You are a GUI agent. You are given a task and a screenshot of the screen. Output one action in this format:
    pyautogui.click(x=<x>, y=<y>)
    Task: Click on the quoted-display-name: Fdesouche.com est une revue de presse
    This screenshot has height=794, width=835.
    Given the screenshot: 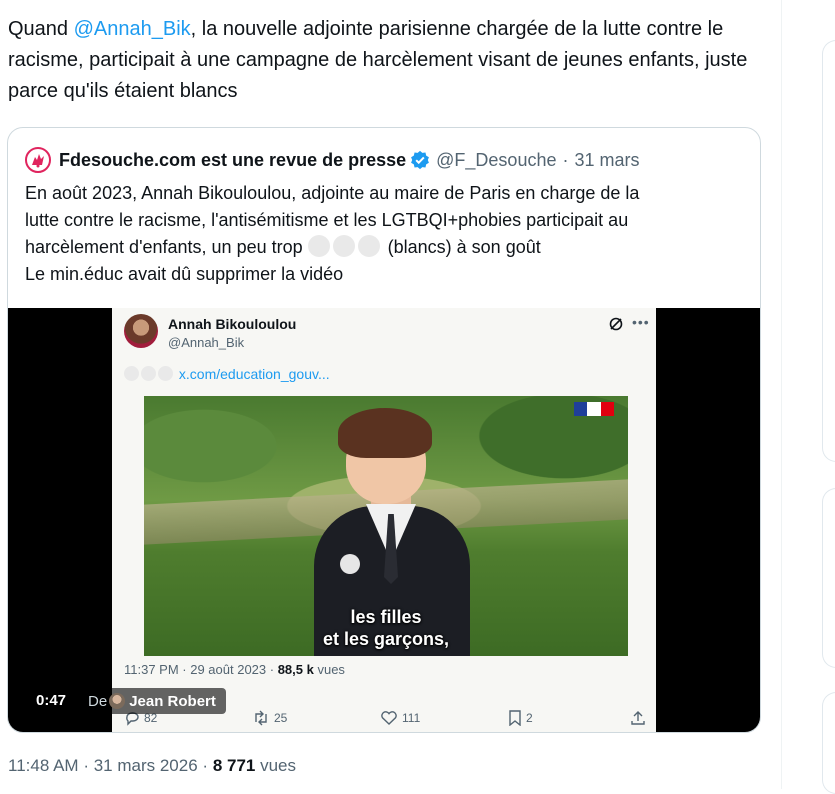 What is the action you would take?
    pyautogui.click(x=232, y=160)
    